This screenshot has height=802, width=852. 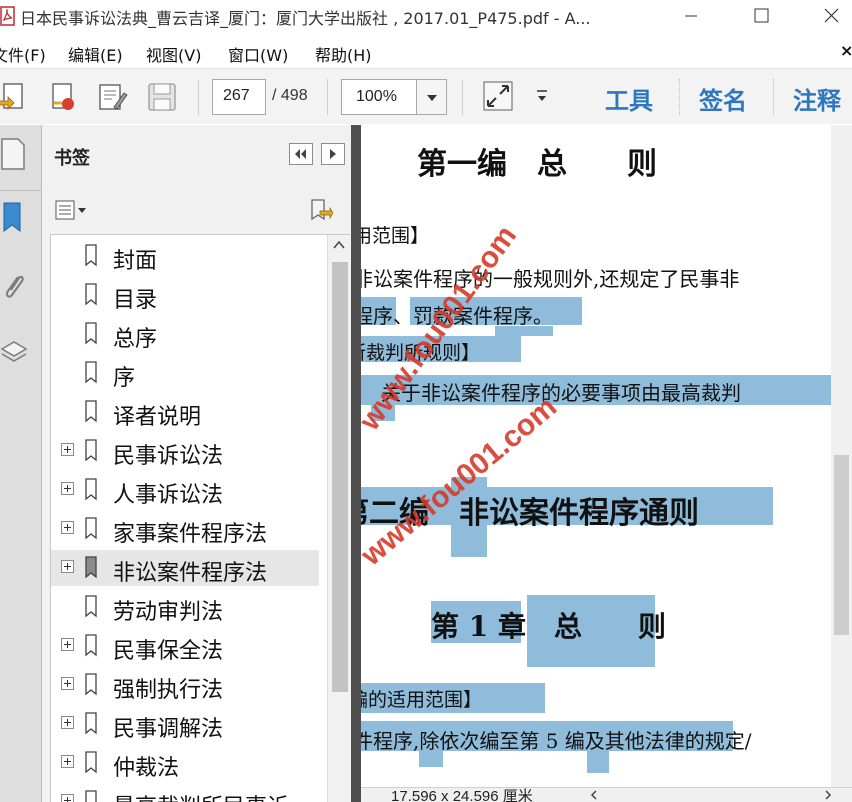 What do you see at coordinates (498, 96) in the screenshot?
I see `fit-page-icon` at bounding box center [498, 96].